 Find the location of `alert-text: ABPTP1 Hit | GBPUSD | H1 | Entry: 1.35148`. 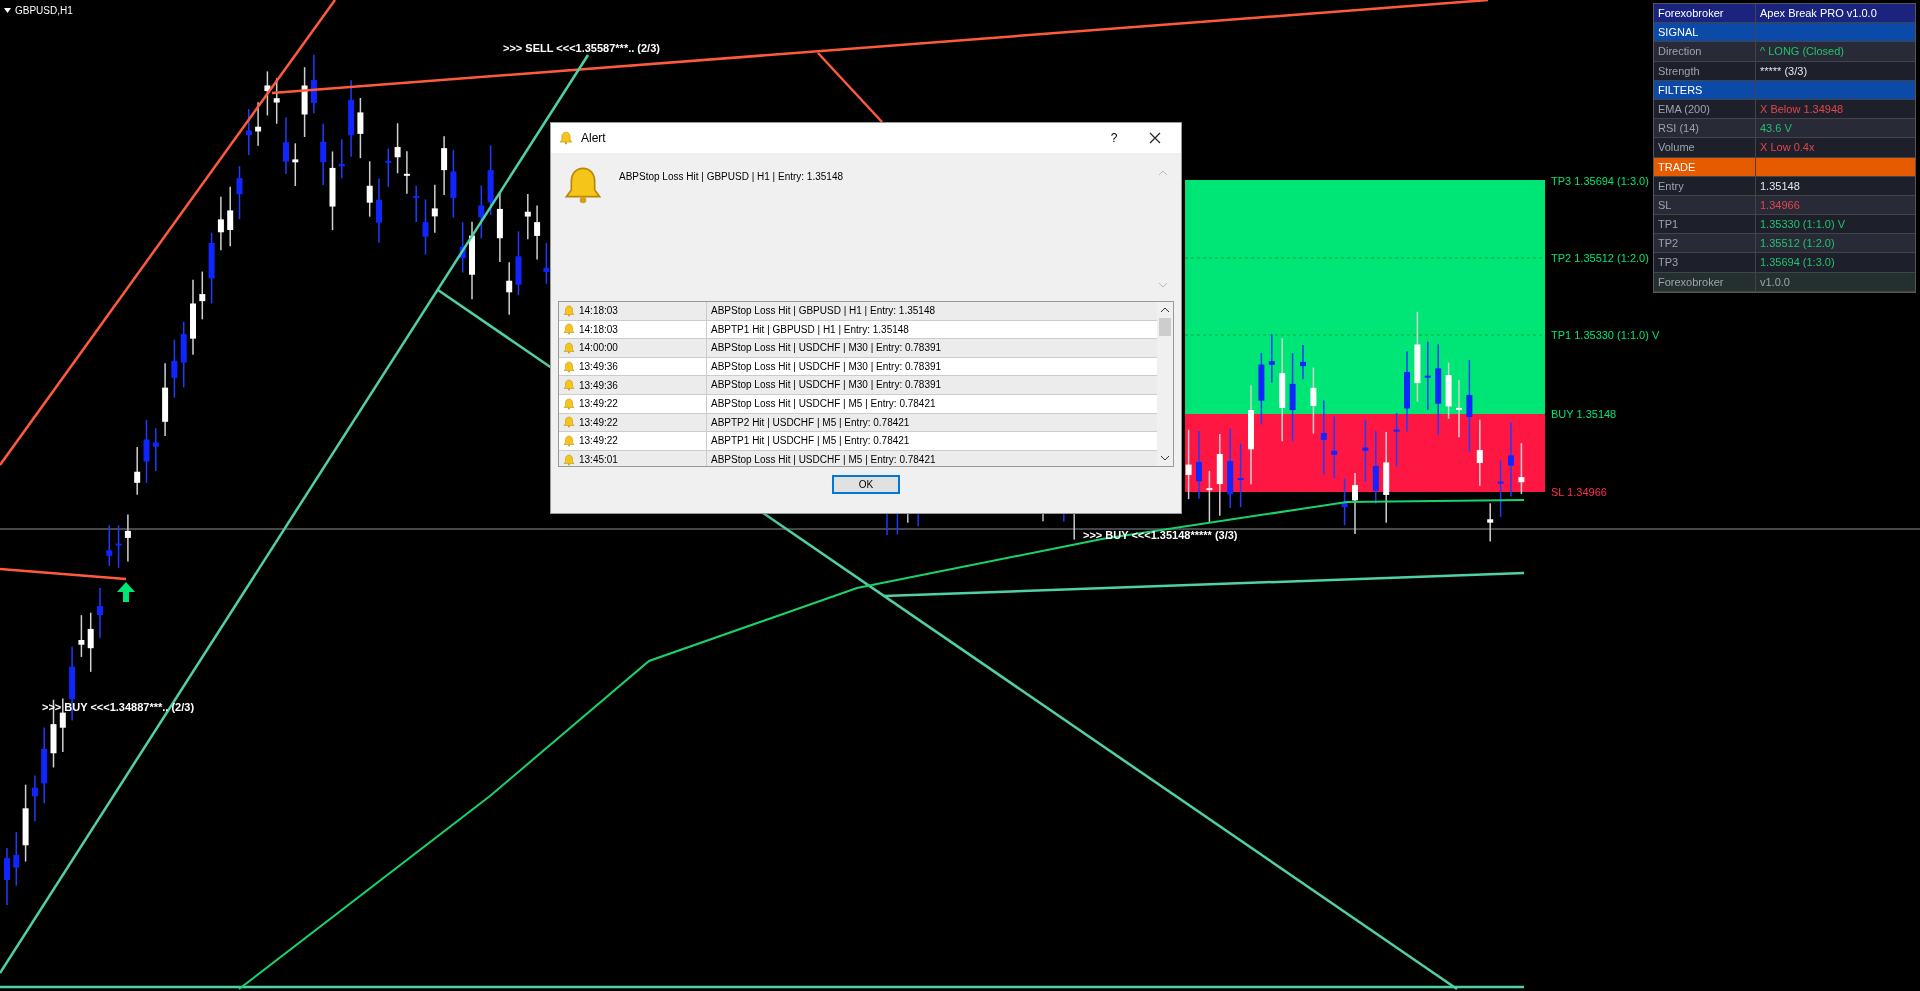

alert-text: ABPTP1 Hit | GBPUSD | H1 | Entry: 1.35148 is located at coordinates (810, 329).